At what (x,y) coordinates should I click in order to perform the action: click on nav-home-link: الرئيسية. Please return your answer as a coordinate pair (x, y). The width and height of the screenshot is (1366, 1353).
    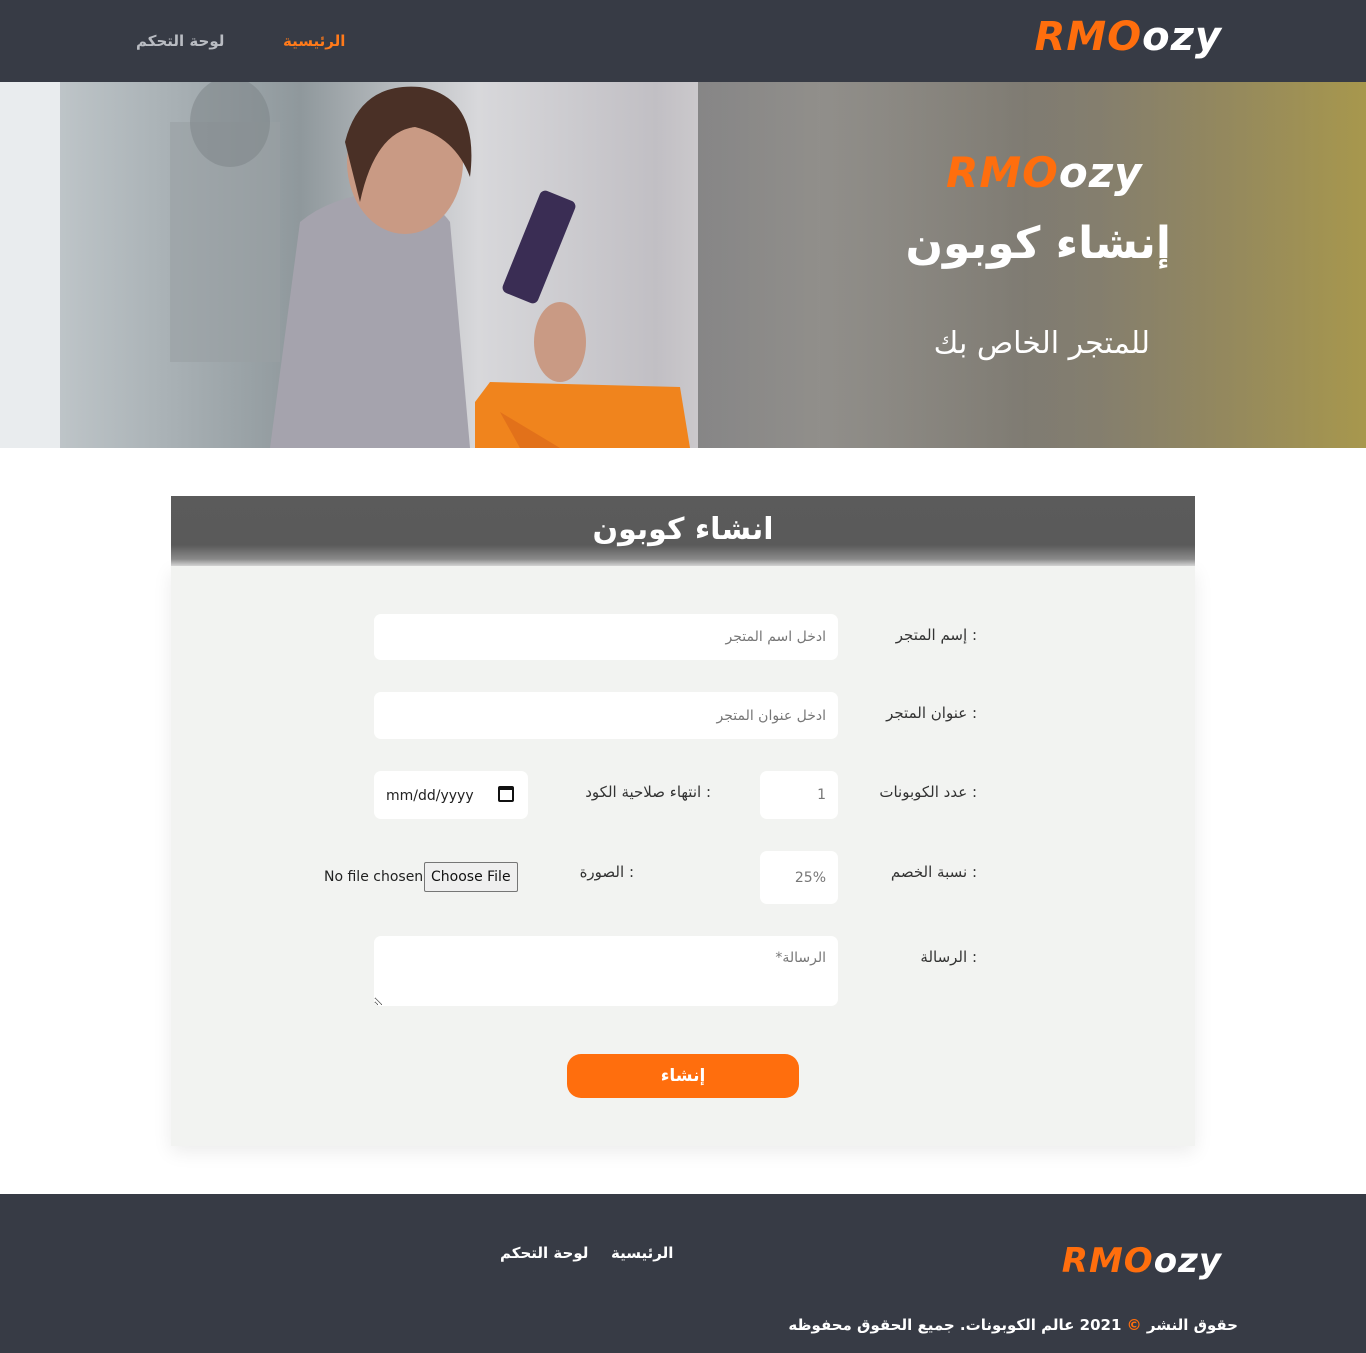
    Looking at the image, I should click on (314, 41).